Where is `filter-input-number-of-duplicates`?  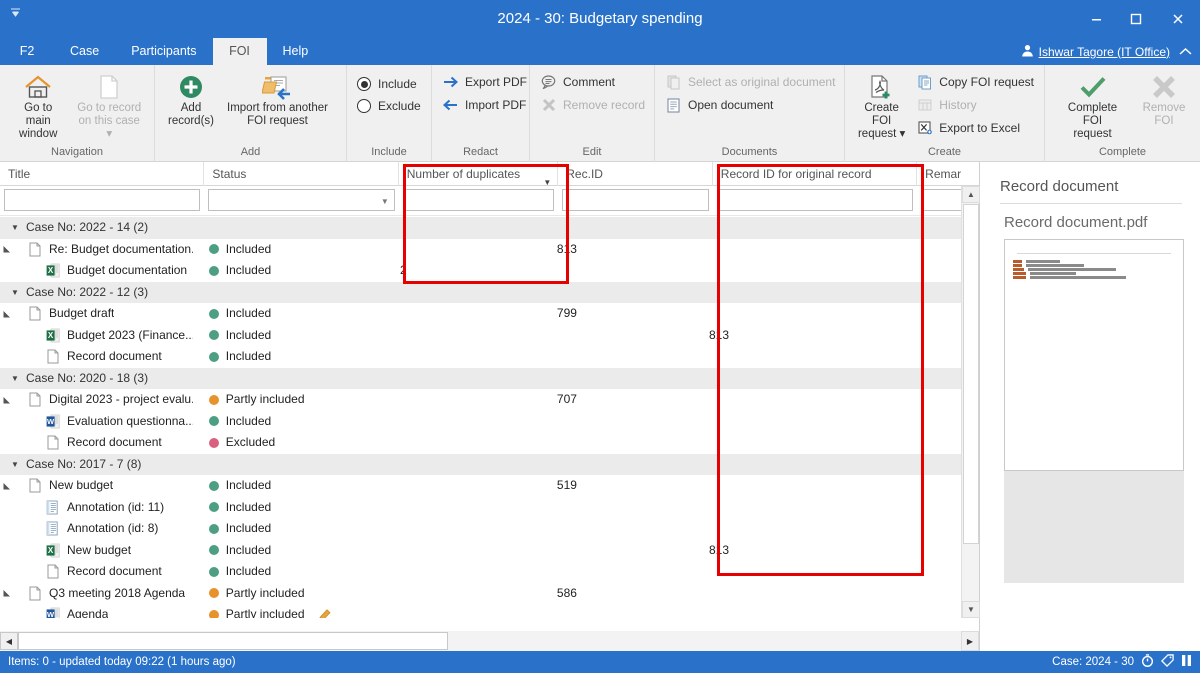 filter-input-number-of-duplicates is located at coordinates (478, 199).